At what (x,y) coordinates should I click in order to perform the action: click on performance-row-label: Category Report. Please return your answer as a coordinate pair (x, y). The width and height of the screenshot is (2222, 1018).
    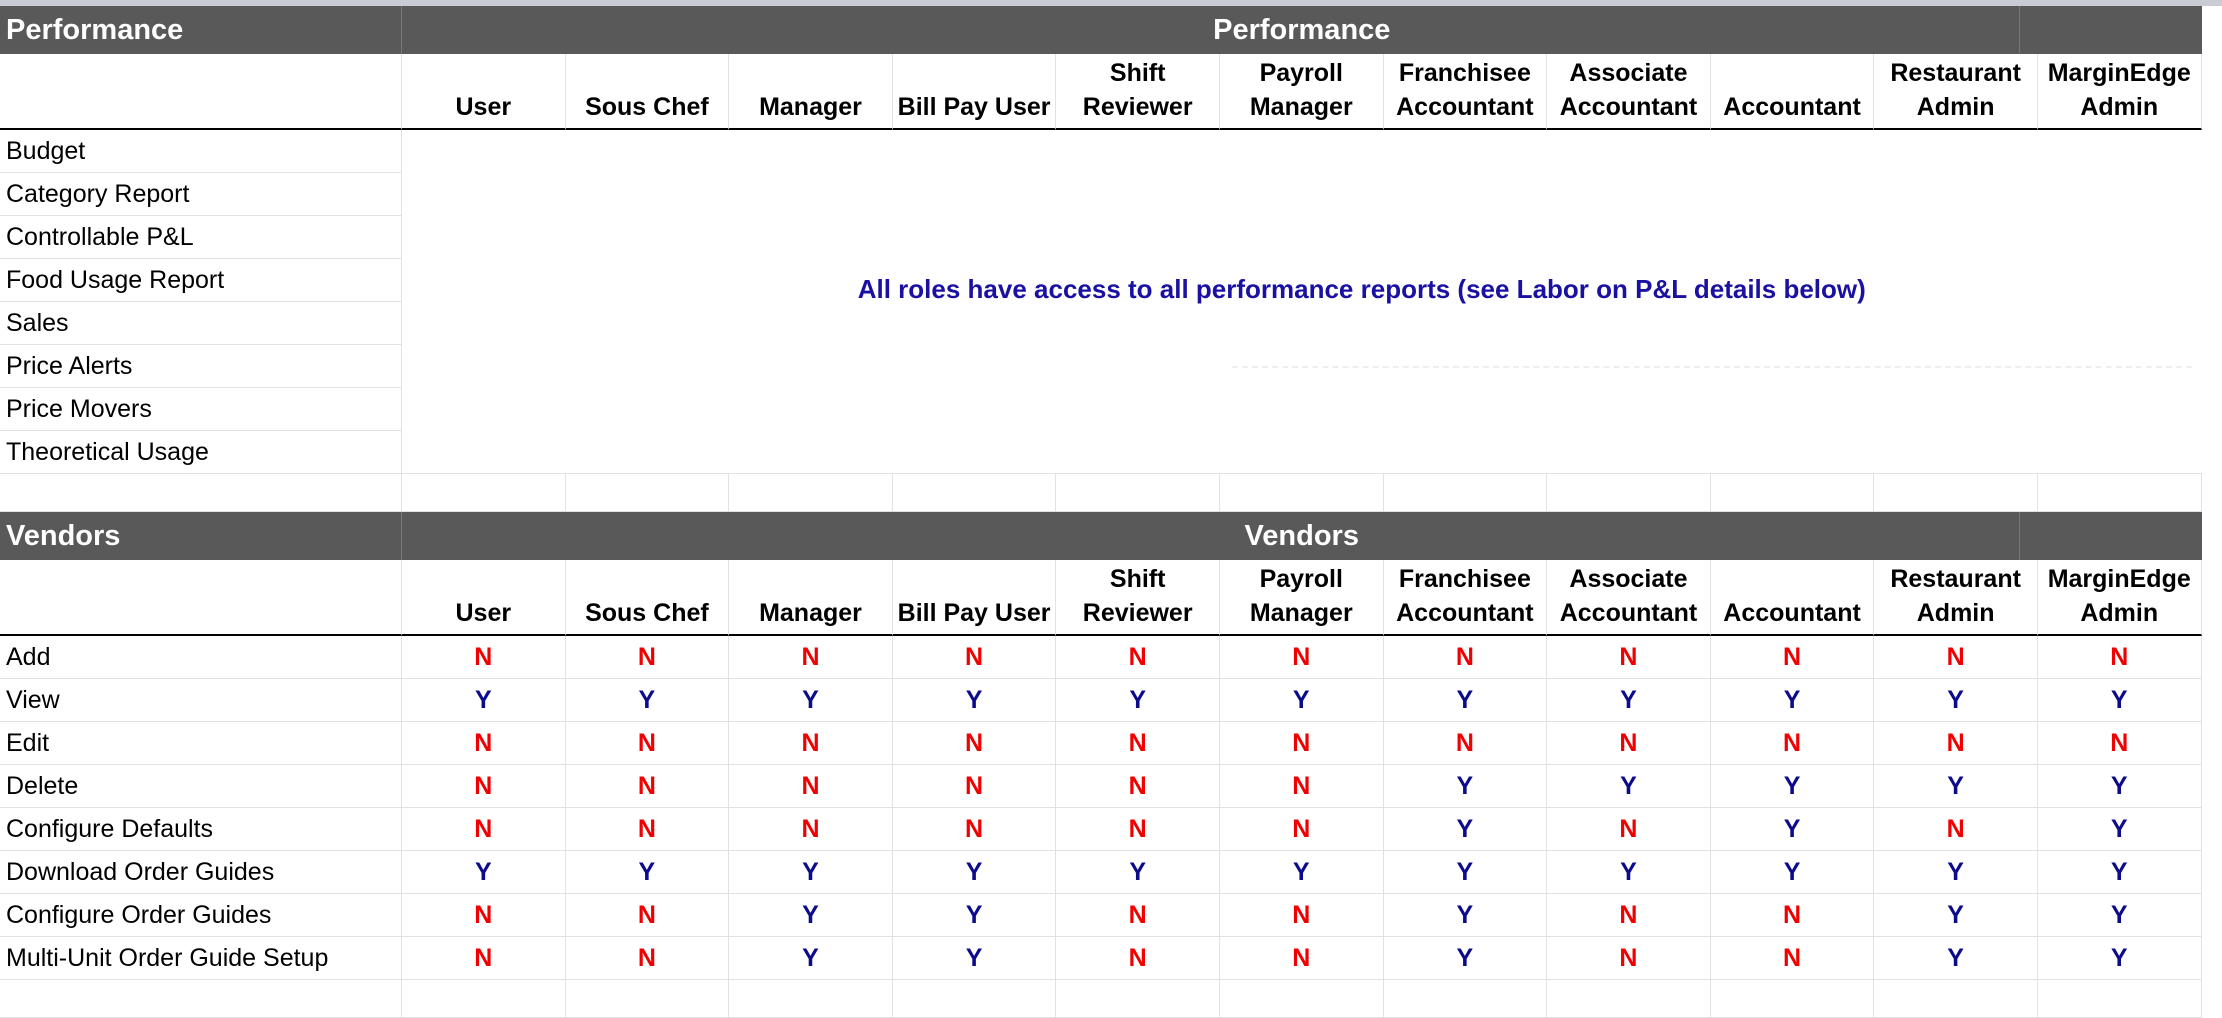
    Looking at the image, I should click on (201, 194).